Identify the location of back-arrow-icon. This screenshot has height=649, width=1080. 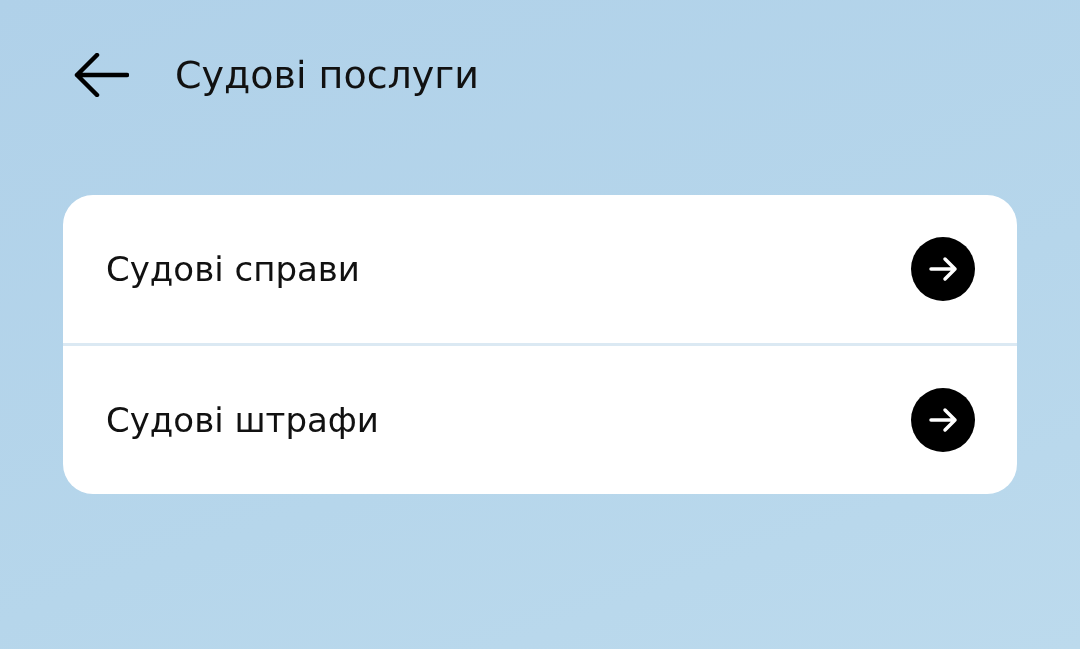
(101, 75).